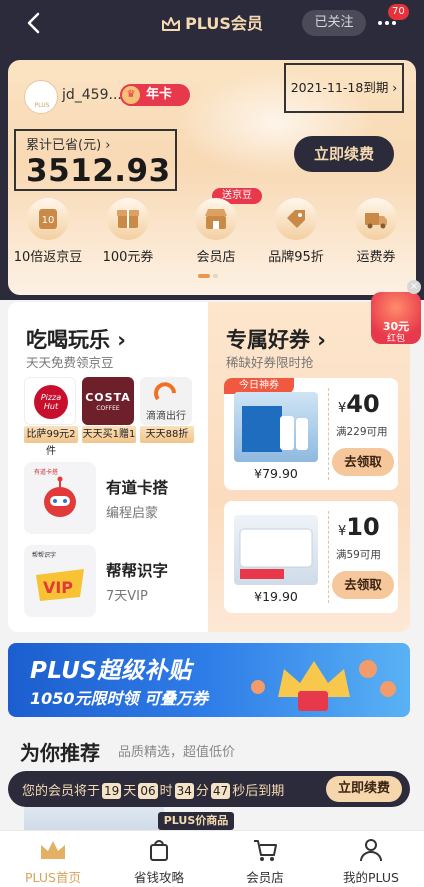 The width and height of the screenshot is (424, 887). What do you see at coordinates (265, 861) in the screenshot?
I see `tab-member-store: 会员店` at bounding box center [265, 861].